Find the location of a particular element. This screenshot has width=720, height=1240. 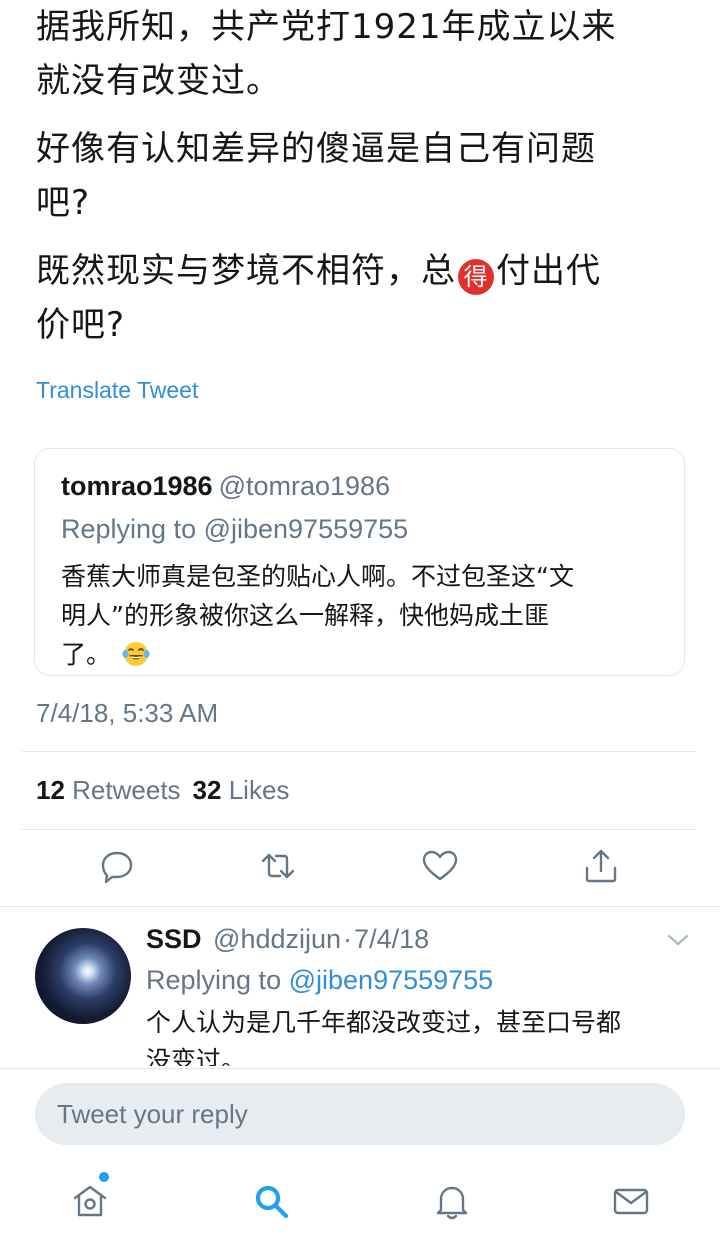

reply-author-name: SSD is located at coordinates (174, 939).